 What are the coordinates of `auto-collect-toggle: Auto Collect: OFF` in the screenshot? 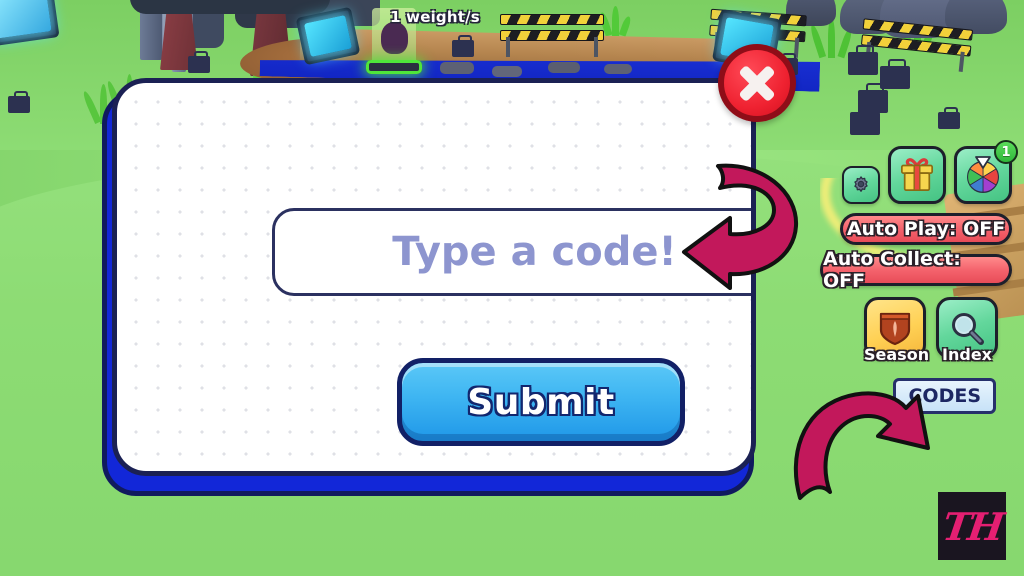 It's located at (916, 270).